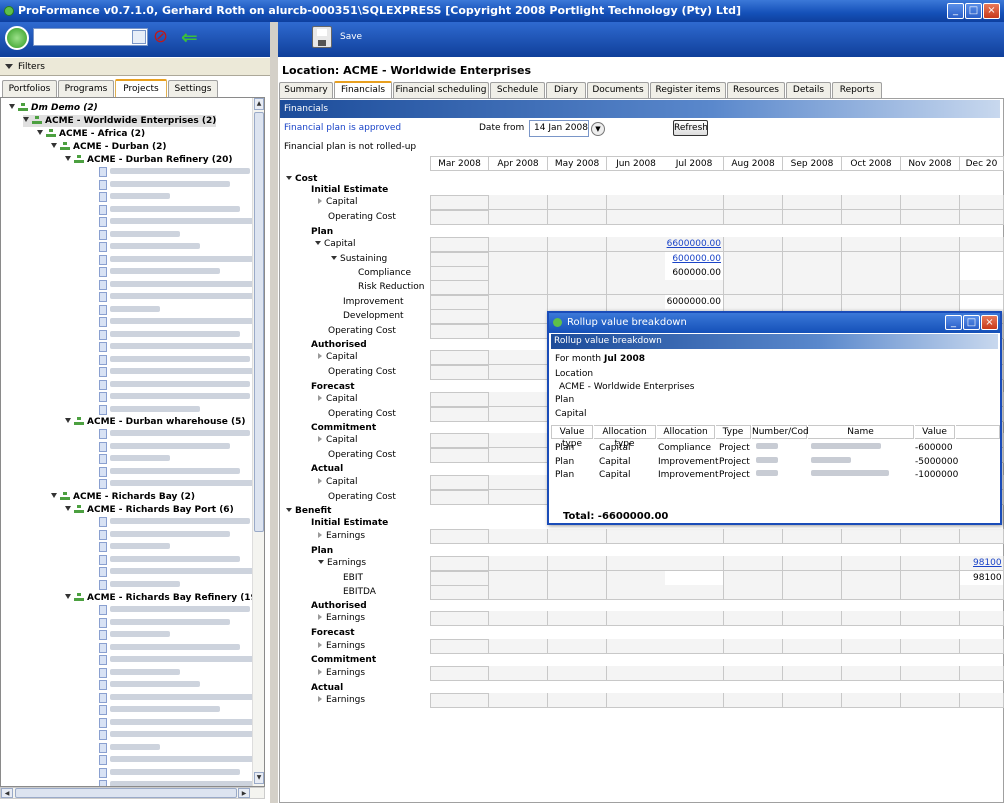  I want to click on back-arrow-icon: ⇐, so click(195, 38).